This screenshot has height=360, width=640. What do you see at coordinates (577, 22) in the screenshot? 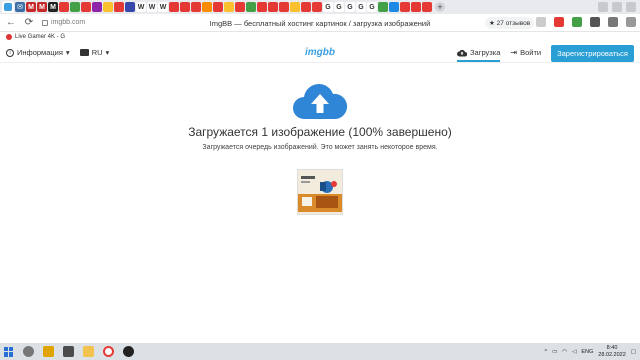
I see `shield-check-icon` at bounding box center [577, 22].